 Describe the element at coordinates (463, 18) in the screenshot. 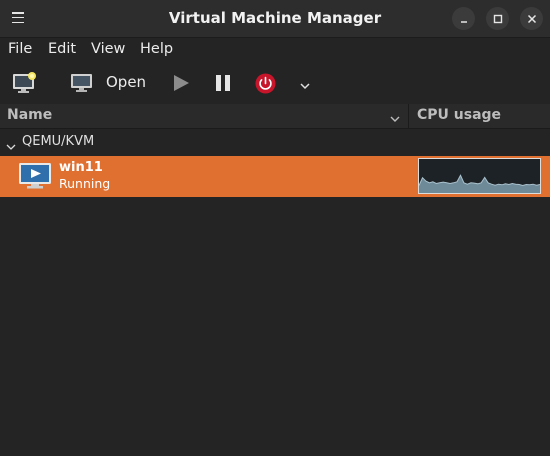

I see `minimize-button` at that location.